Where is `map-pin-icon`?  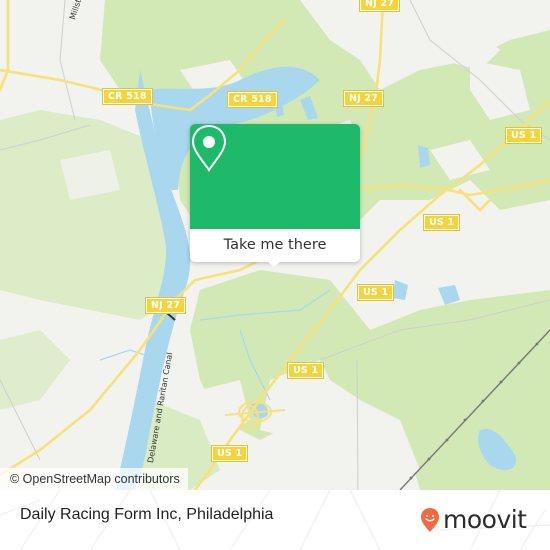 map-pin-icon is located at coordinates (209, 148).